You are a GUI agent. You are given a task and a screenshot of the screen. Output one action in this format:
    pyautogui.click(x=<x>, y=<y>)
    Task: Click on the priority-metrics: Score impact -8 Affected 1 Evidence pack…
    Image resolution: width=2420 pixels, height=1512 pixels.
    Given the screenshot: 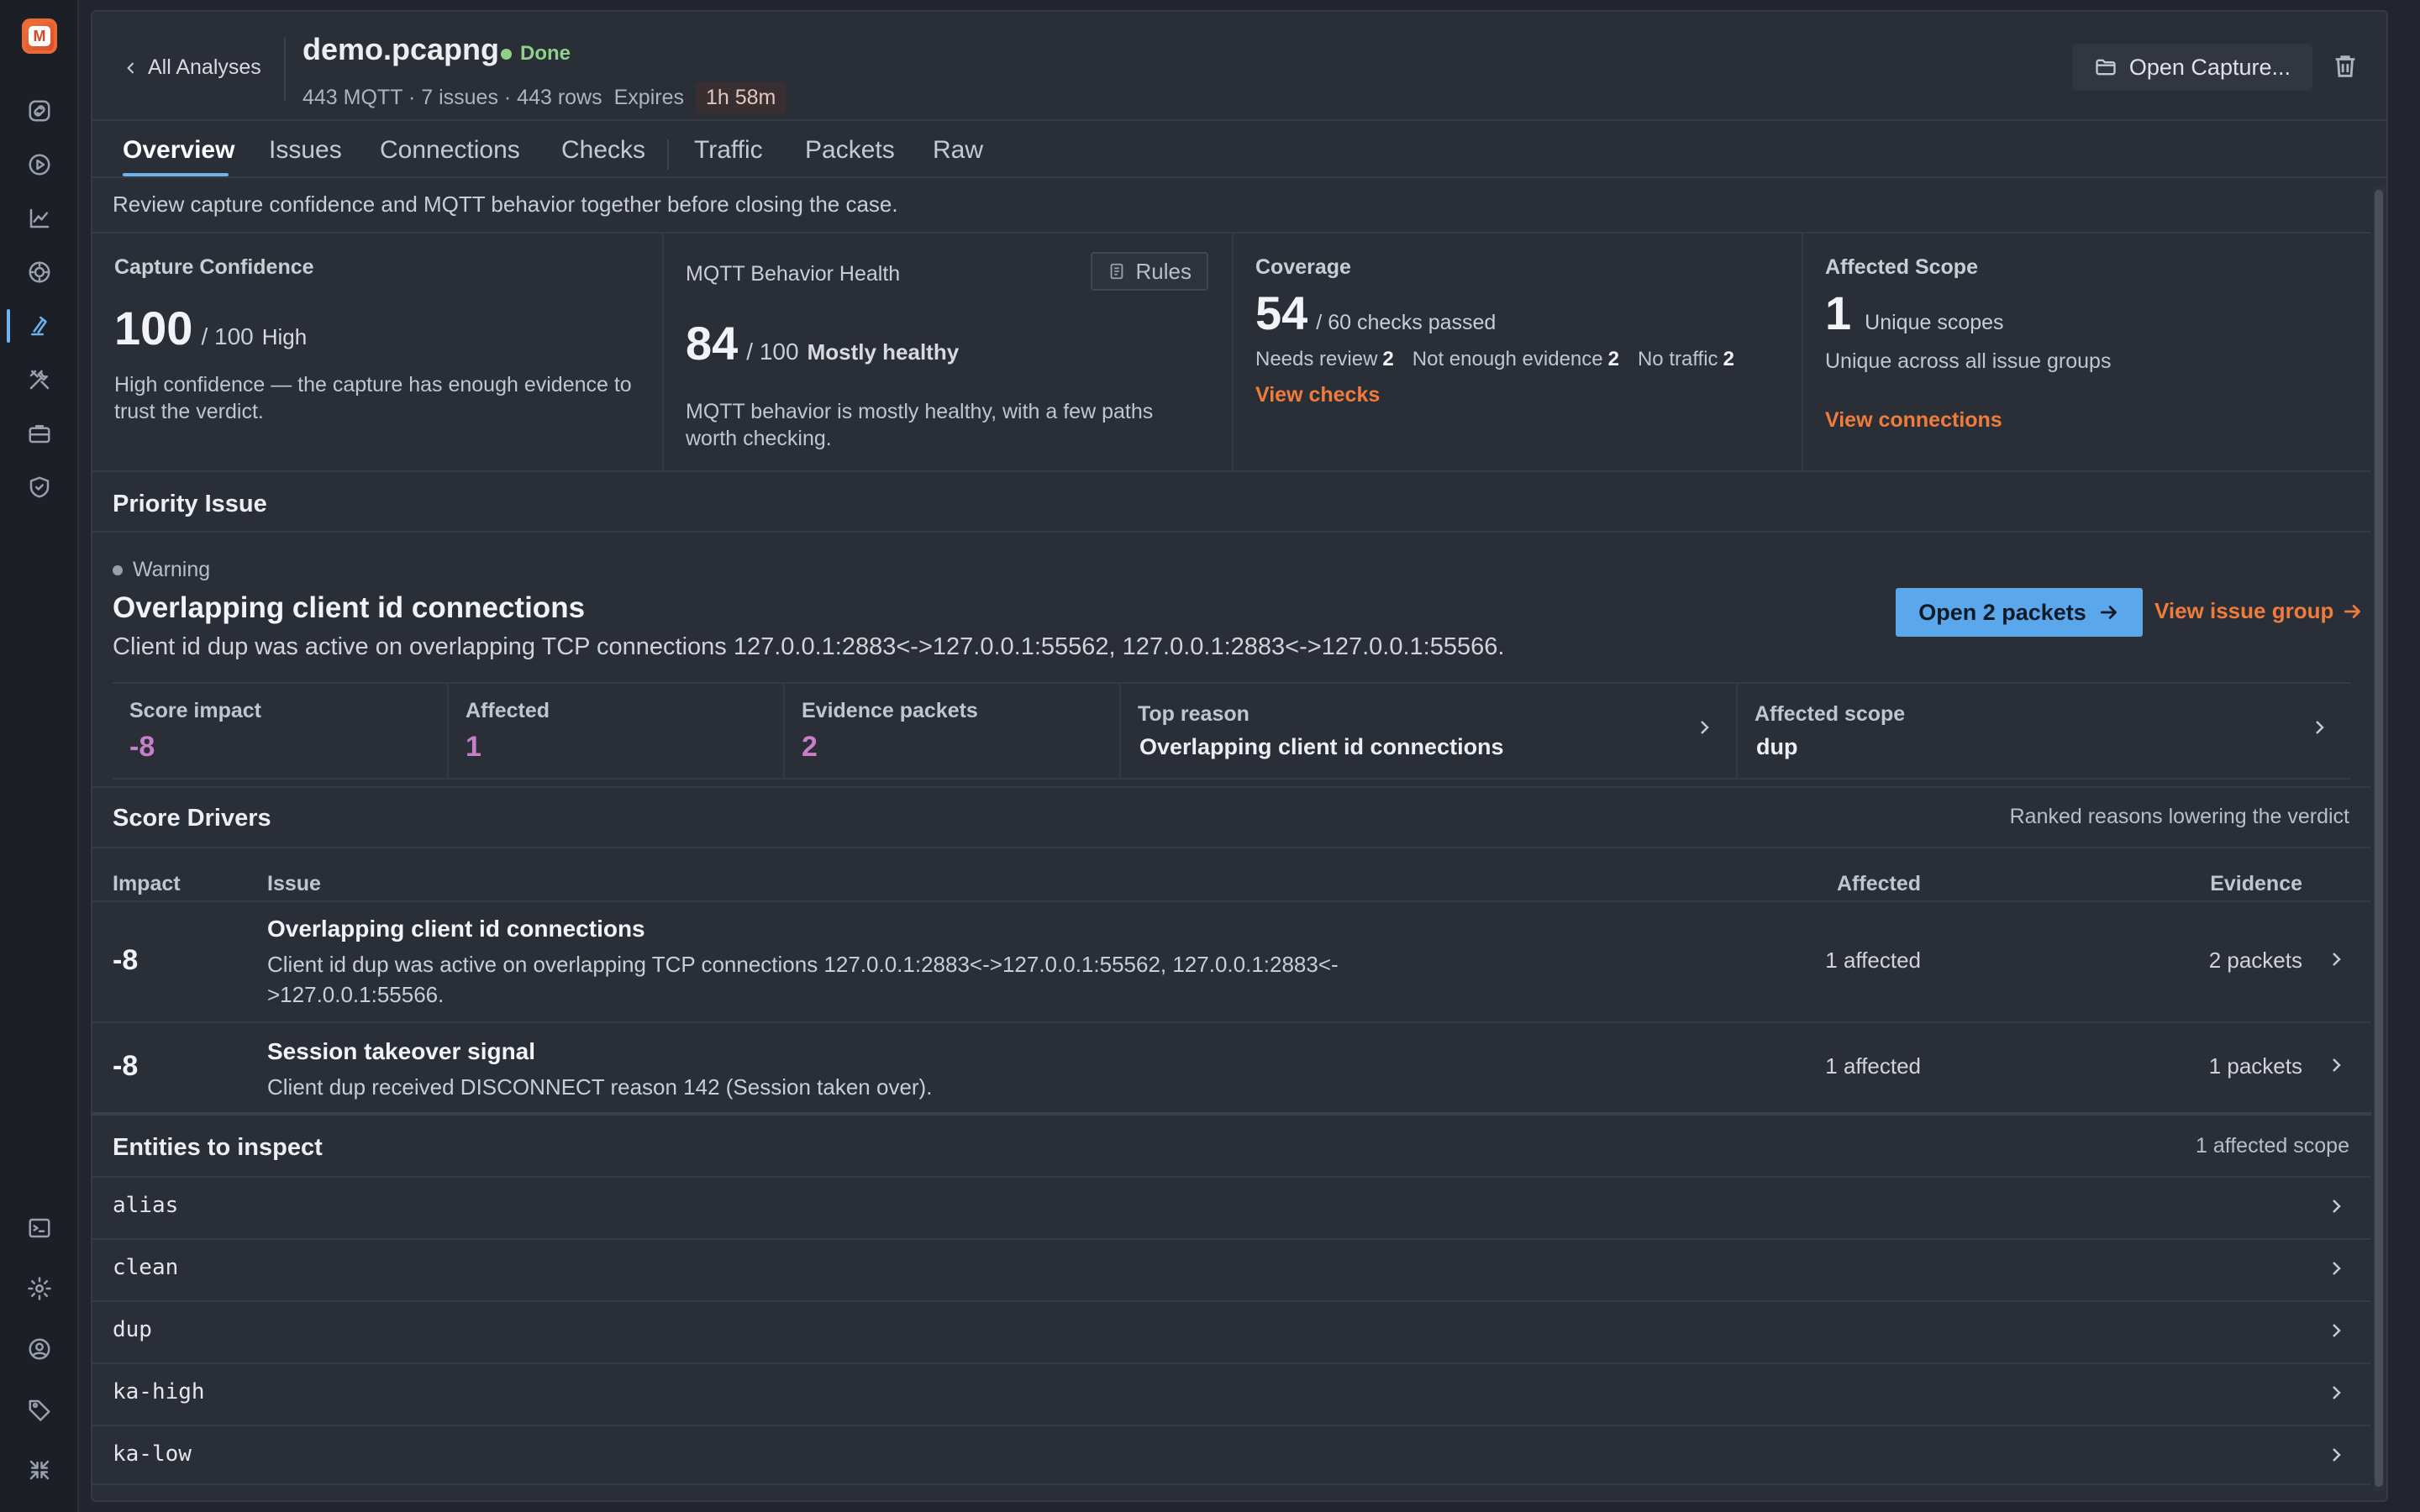 What is the action you would take?
    pyautogui.click(x=1232, y=731)
    